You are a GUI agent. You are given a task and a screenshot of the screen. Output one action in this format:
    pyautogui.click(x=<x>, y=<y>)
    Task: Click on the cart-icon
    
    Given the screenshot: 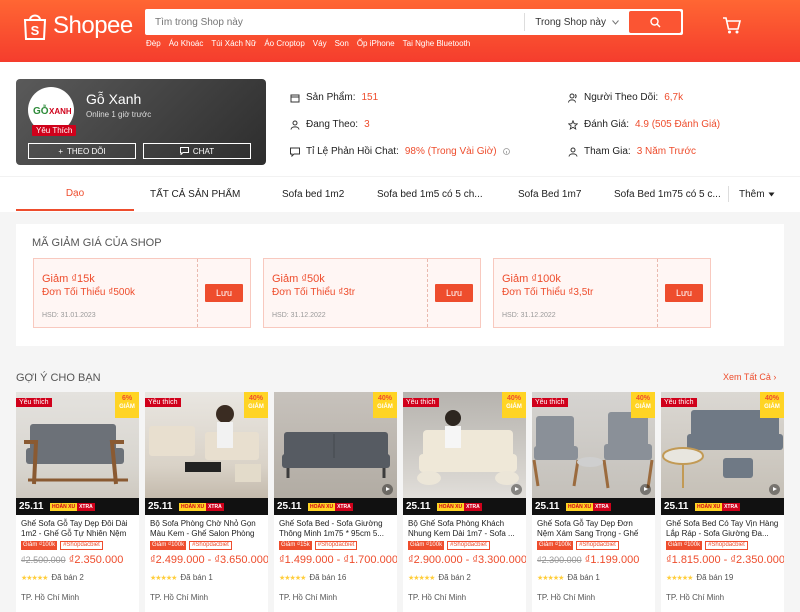 What is the action you would take?
    pyautogui.click(x=732, y=28)
    